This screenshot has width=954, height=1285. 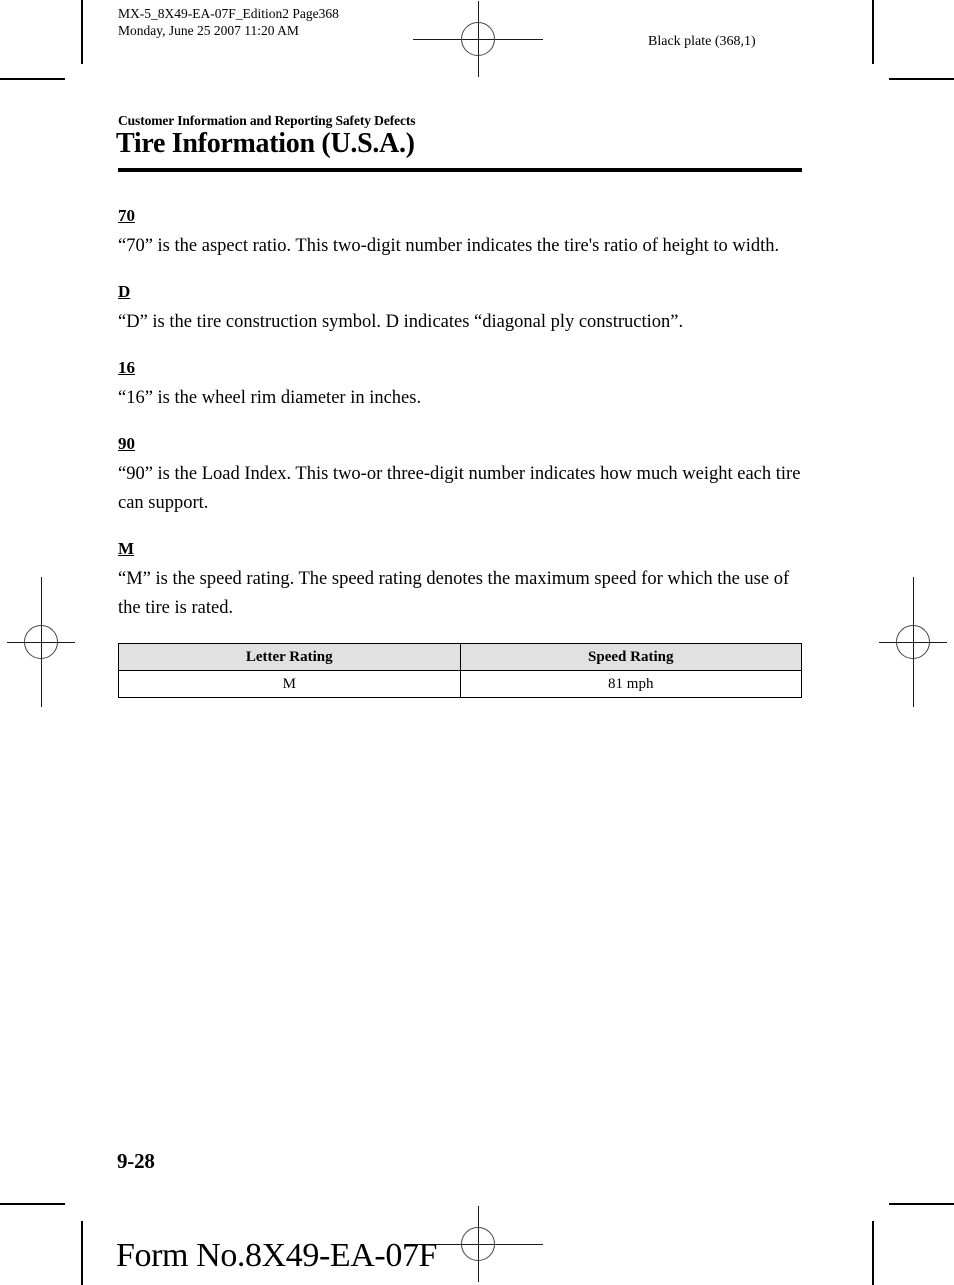 I want to click on table-header-row: Letter Rating Speed Rating, so click(x=460, y=657).